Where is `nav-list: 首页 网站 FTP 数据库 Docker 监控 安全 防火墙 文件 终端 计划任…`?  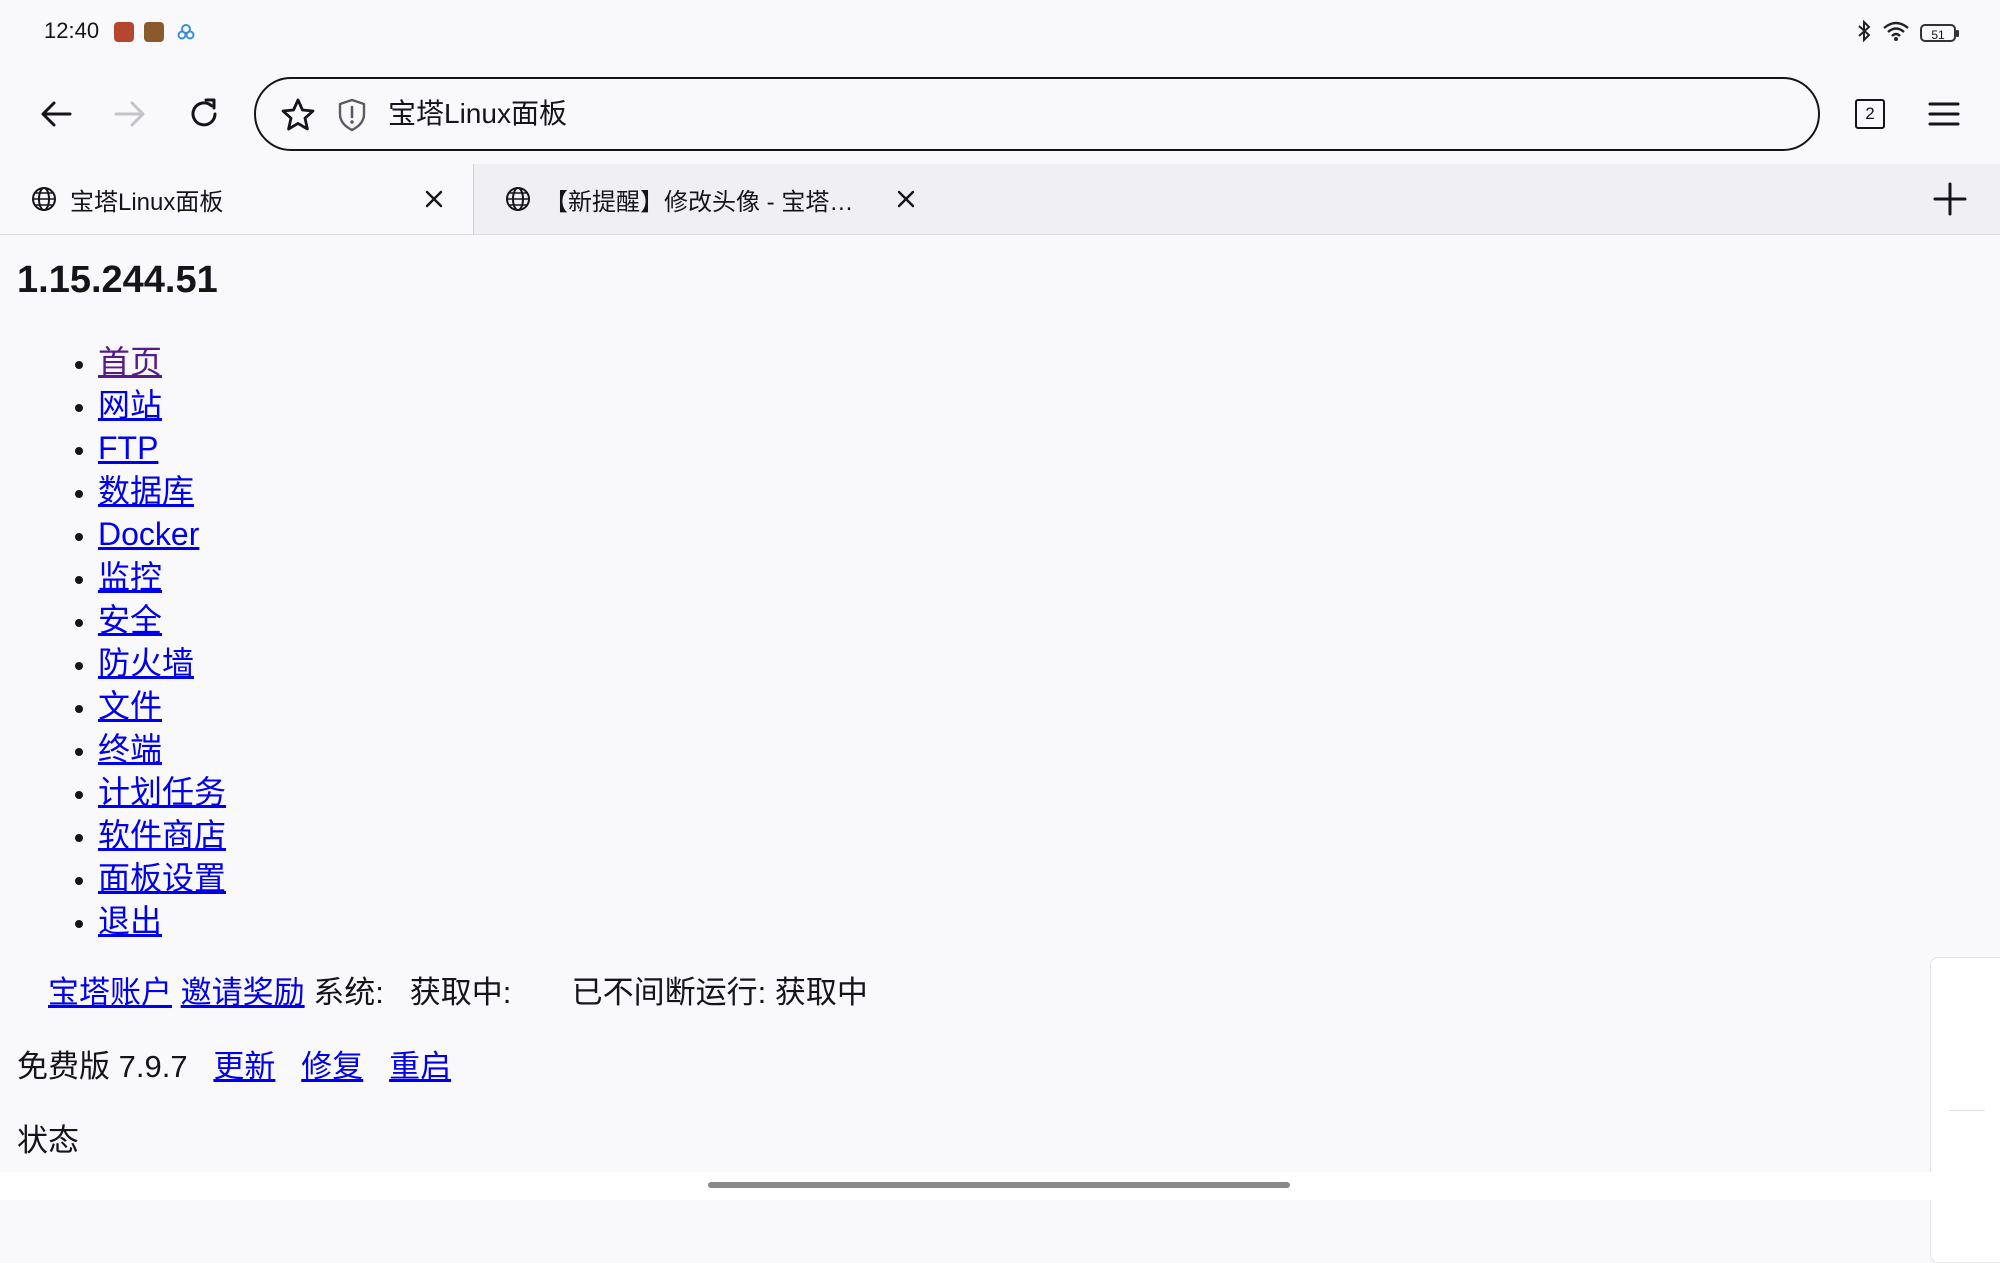 nav-list: 首页 网站 FTP 数据库 Docker 监控 安全 防火墙 文件 终端 计划任… is located at coordinates (113, 642).